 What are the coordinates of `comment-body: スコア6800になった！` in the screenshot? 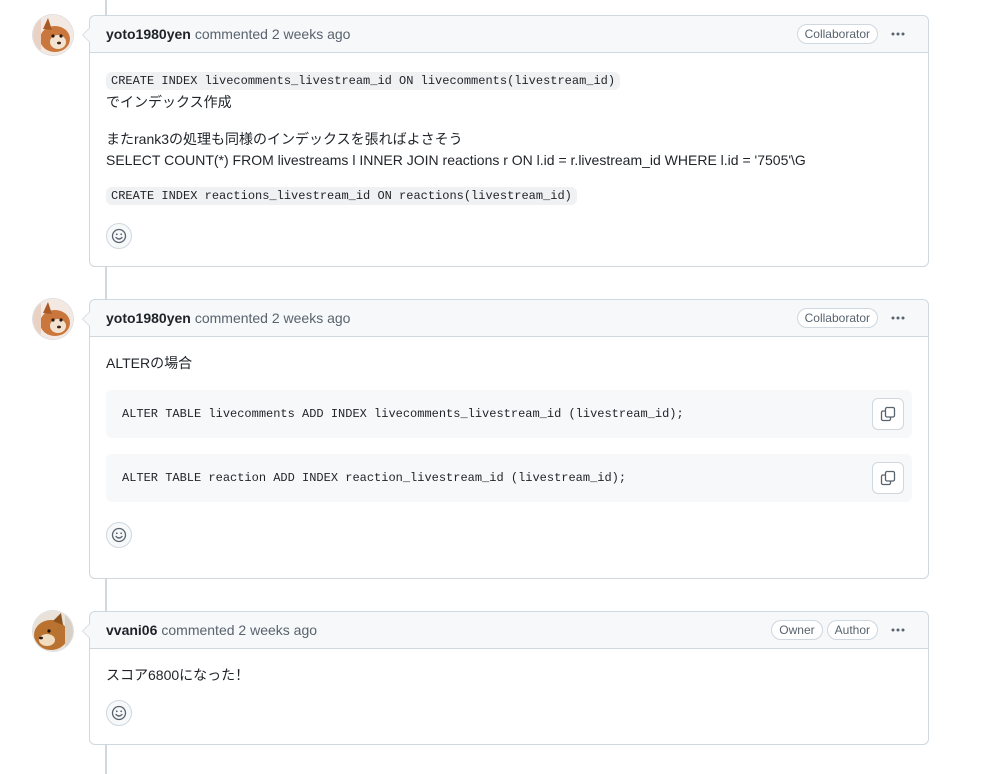 It's located at (509, 695).